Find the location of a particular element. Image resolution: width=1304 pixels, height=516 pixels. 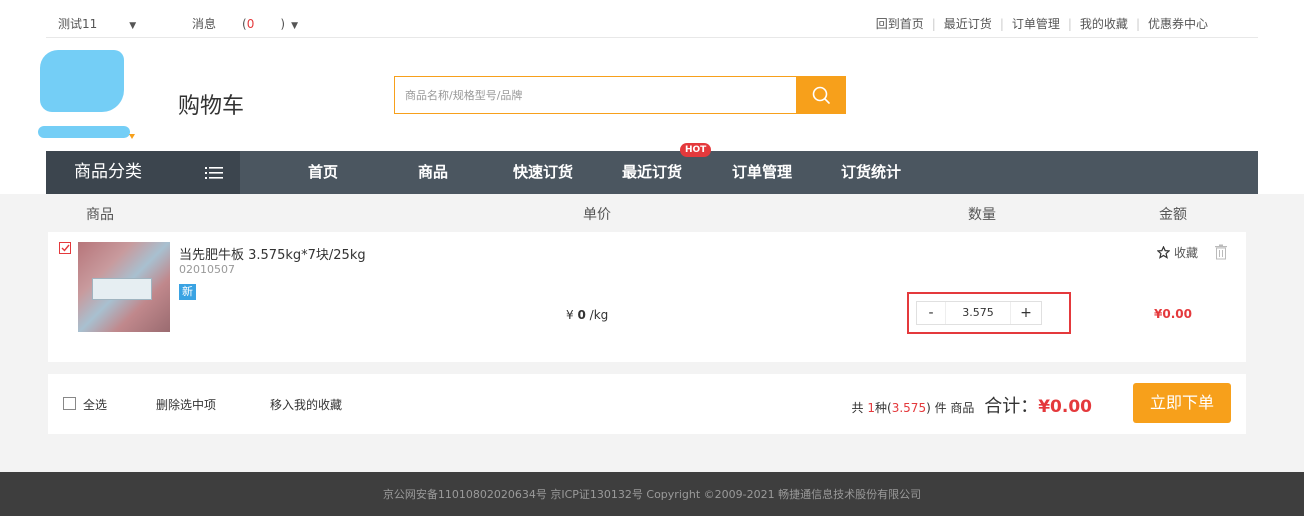

increase-button: + is located at coordinates (1026, 313).